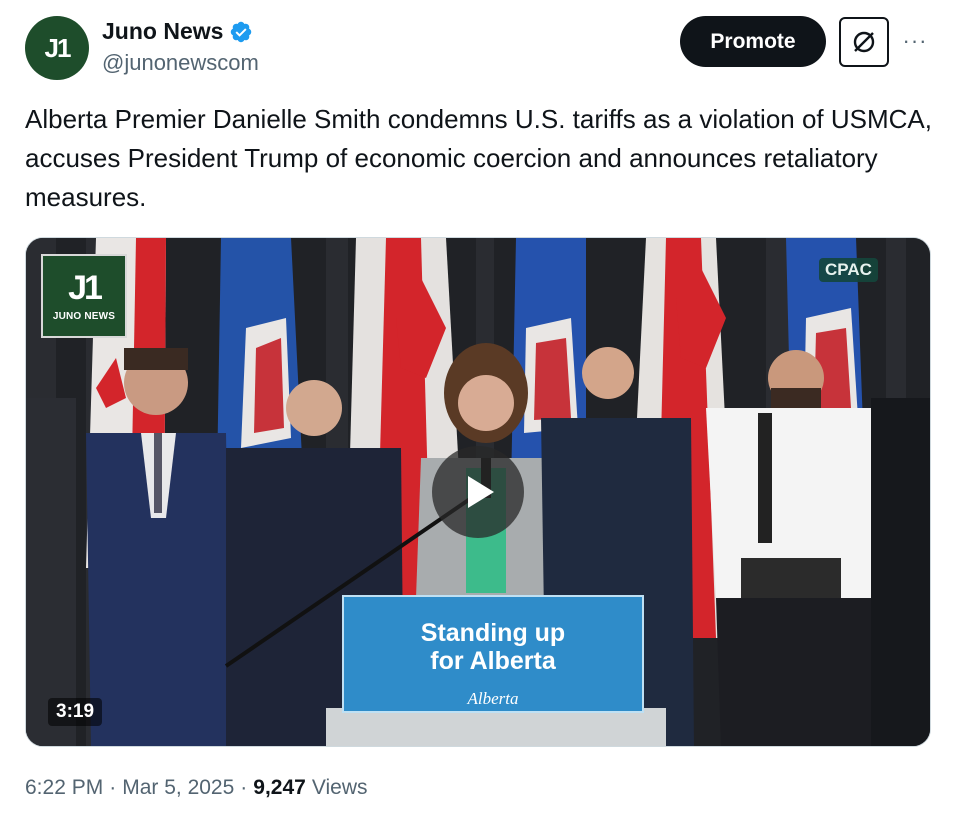 Image resolution: width=958 pixels, height=814 pixels. What do you see at coordinates (84, 316) in the screenshot?
I see `juno-news-logo-word: JUNO NEWS` at bounding box center [84, 316].